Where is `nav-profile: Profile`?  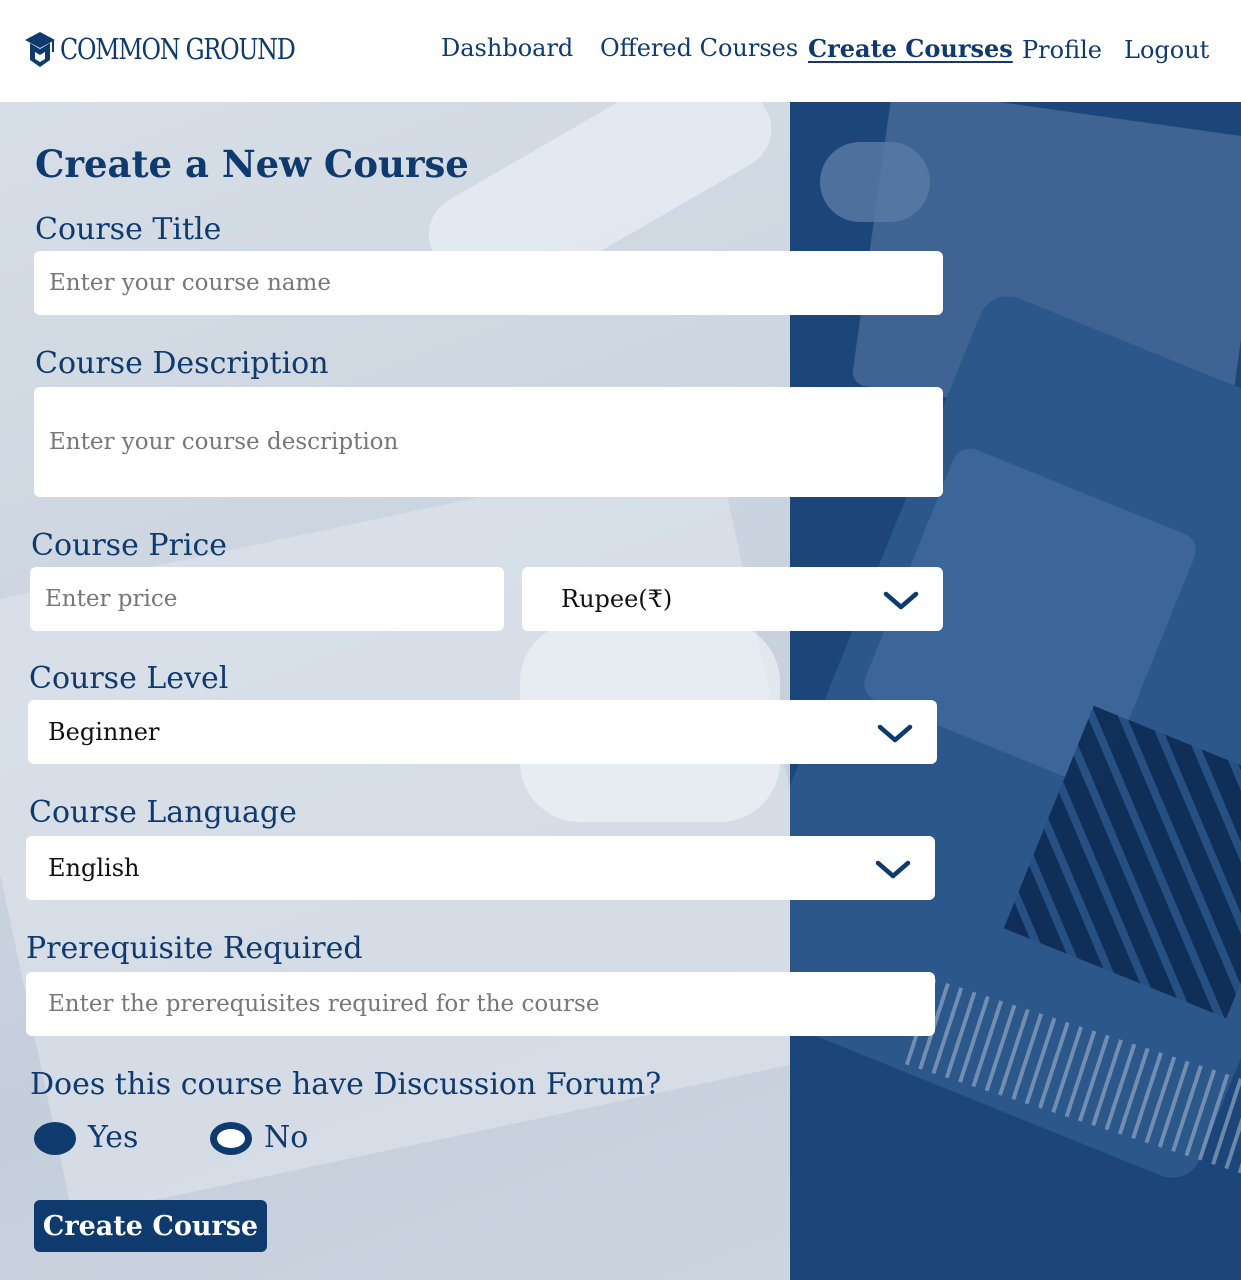
nav-profile: Profile is located at coordinates (1062, 50).